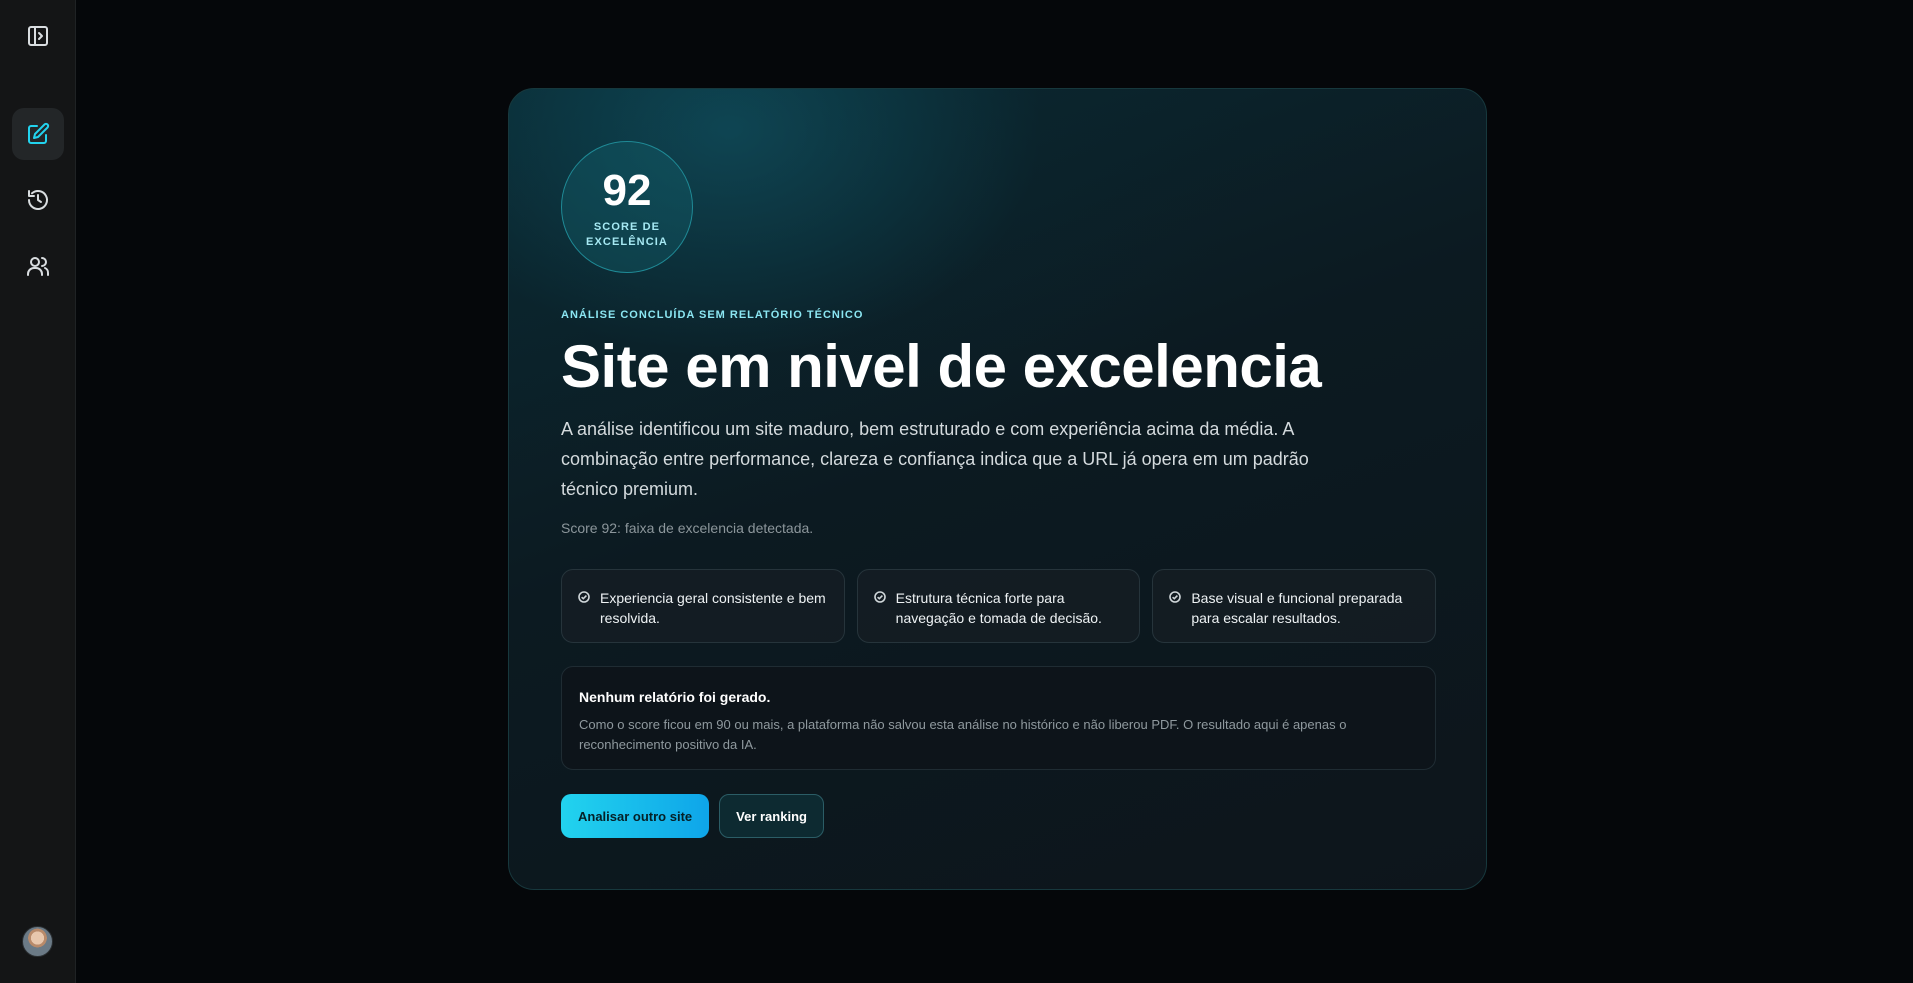  What do you see at coordinates (771, 816) in the screenshot?
I see `view-ranking-button: Ver ranking` at bounding box center [771, 816].